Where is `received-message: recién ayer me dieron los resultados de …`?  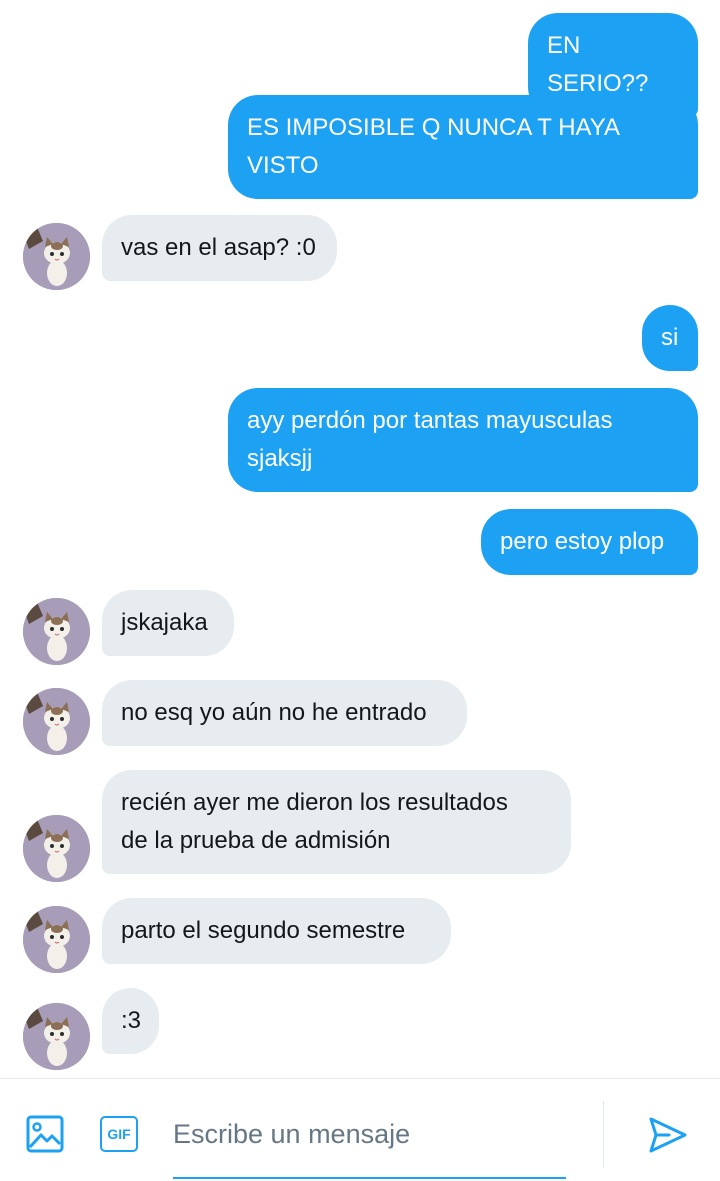
received-message: recién ayer me dieron los resultados de … is located at coordinates (336, 822).